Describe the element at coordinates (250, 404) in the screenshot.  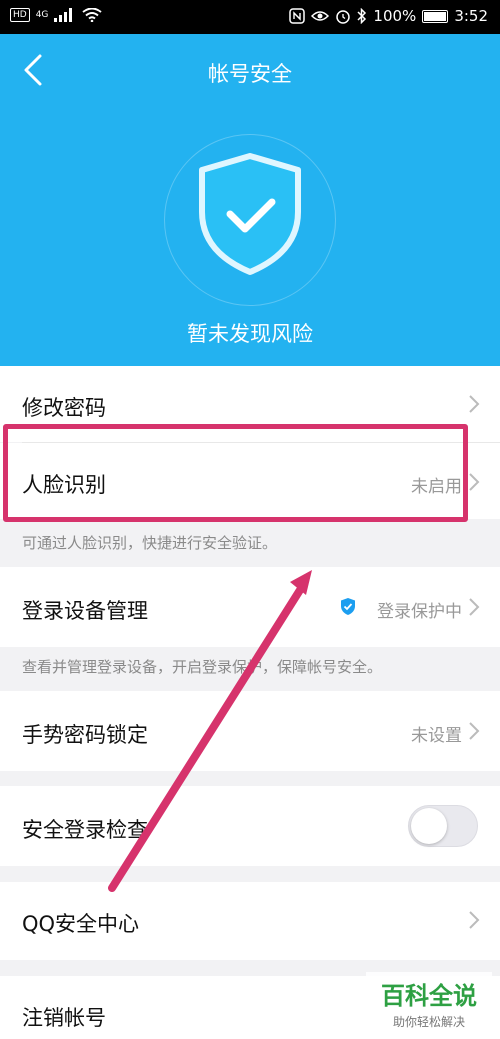
I see `change-password-row: 修改密码` at that location.